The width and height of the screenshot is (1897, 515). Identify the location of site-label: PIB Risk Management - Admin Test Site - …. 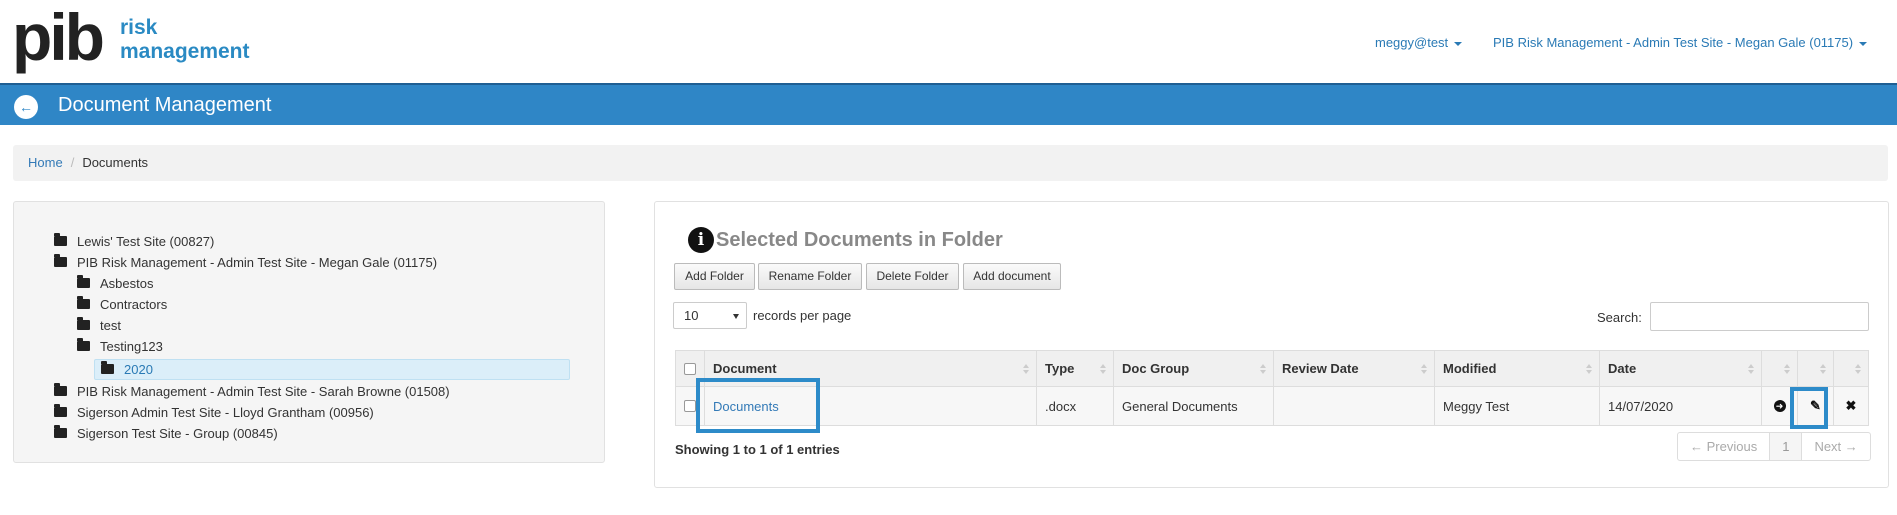
(1673, 42).